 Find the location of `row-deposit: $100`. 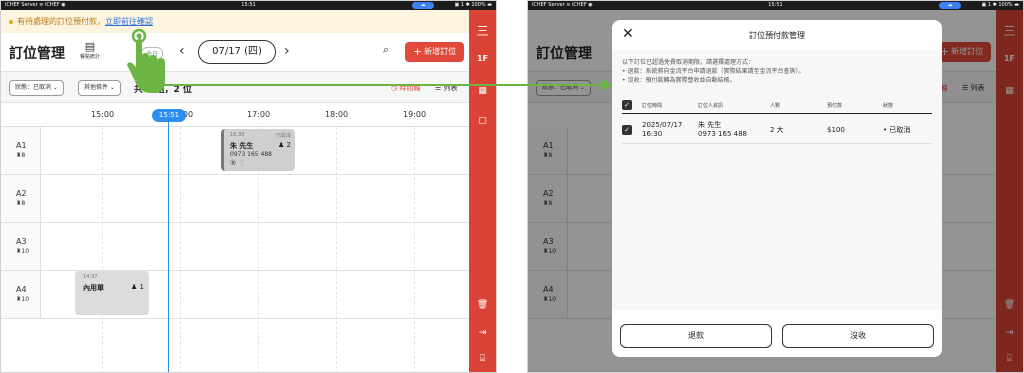

row-deposit: $100 is located at coordinates (836, 130).